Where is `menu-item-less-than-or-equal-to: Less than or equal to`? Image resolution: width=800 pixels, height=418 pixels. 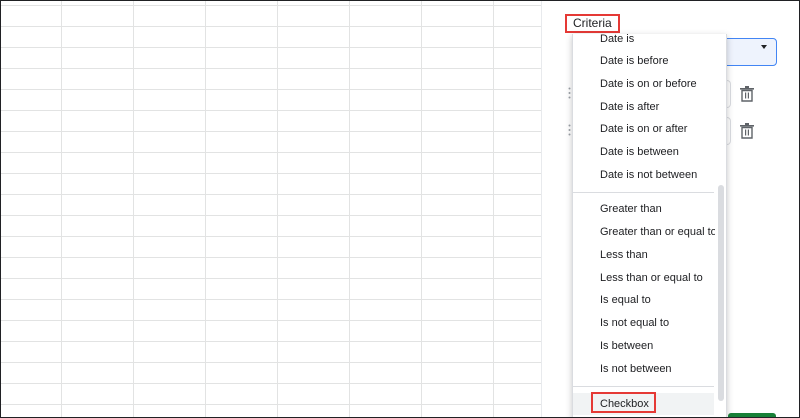 menu-item-less-than-or-equal-to: Less than or equal to is located at coordinates (643, 278).